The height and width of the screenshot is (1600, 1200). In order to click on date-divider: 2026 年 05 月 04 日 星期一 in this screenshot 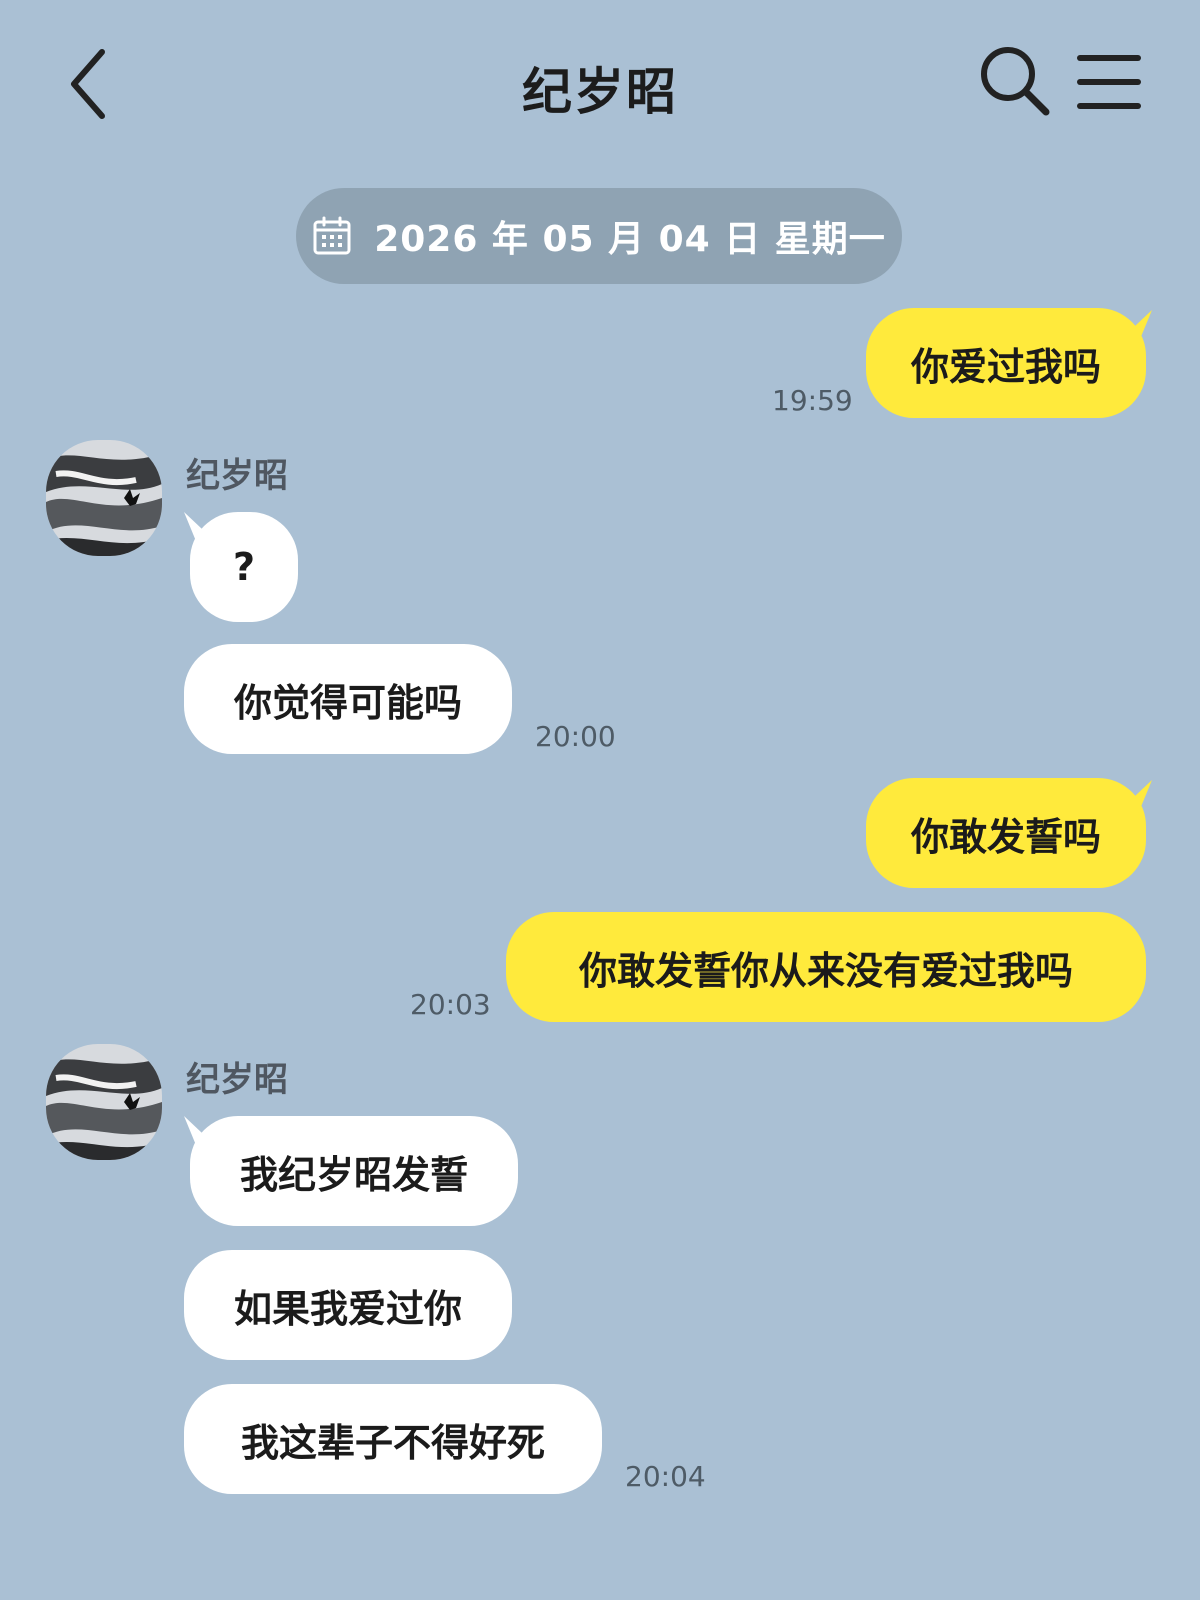, I will do `click(599, 236)`.